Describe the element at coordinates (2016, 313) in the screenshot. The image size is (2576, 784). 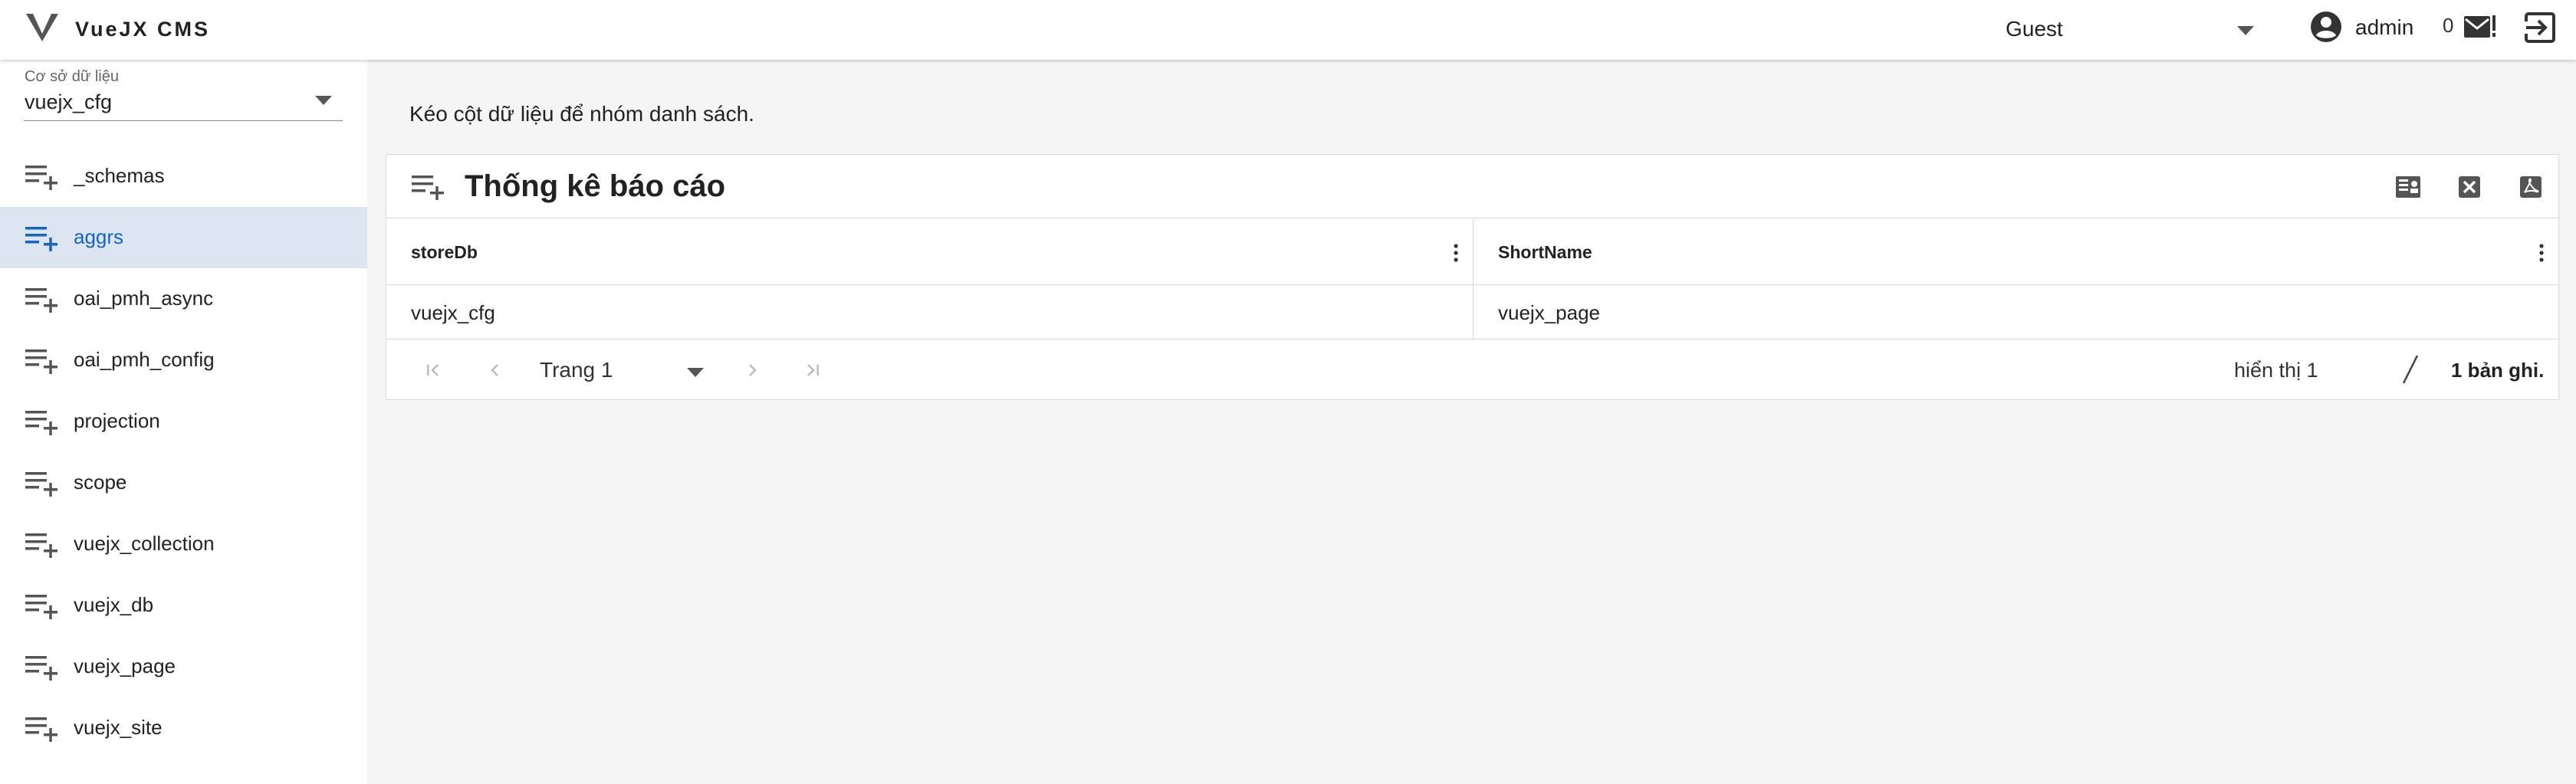
I see `table-cell: vuejx_page` at that location.